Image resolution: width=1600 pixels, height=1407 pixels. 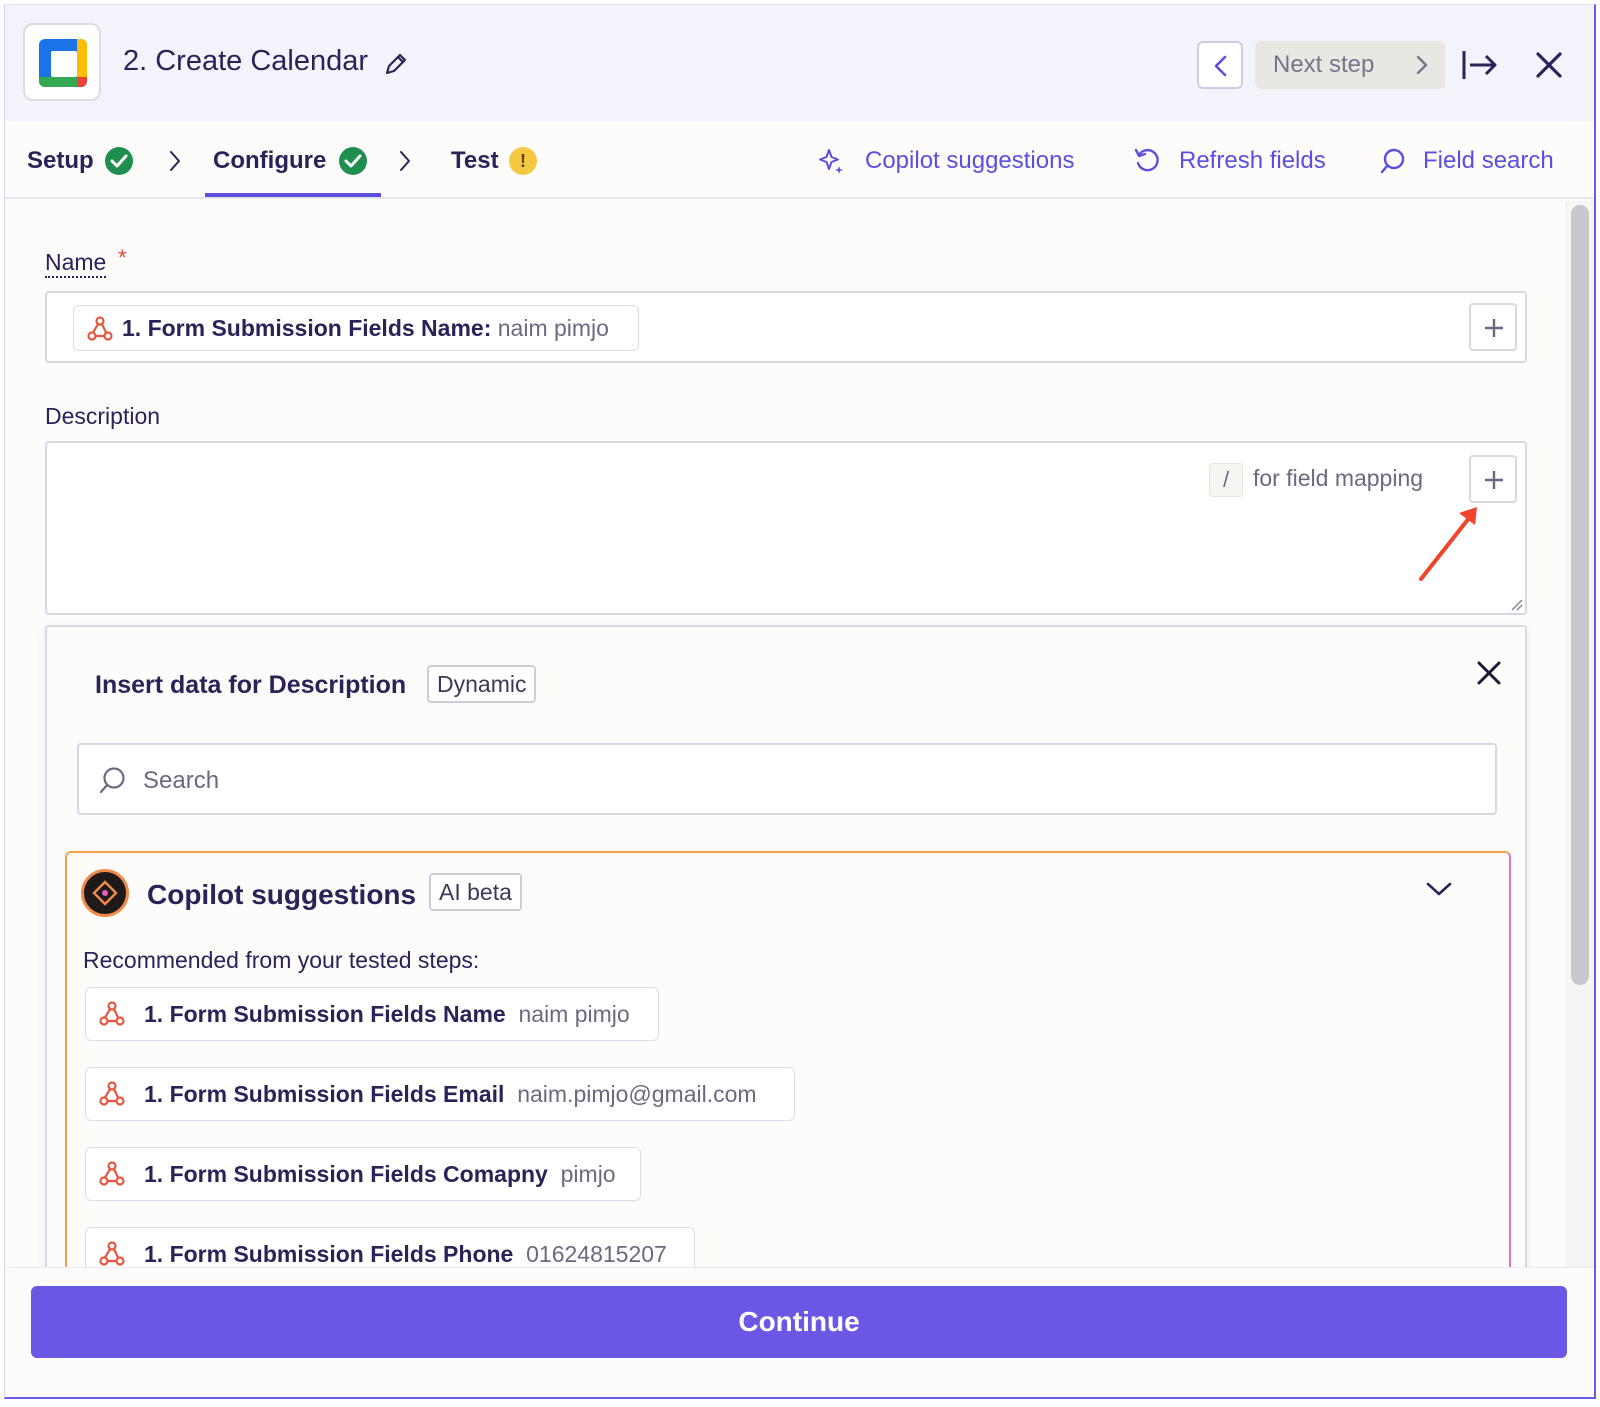 What do you see at coordinates (787, 779) in the screenshot?
I see `search-input: Search` at bounding box center [787, 779].